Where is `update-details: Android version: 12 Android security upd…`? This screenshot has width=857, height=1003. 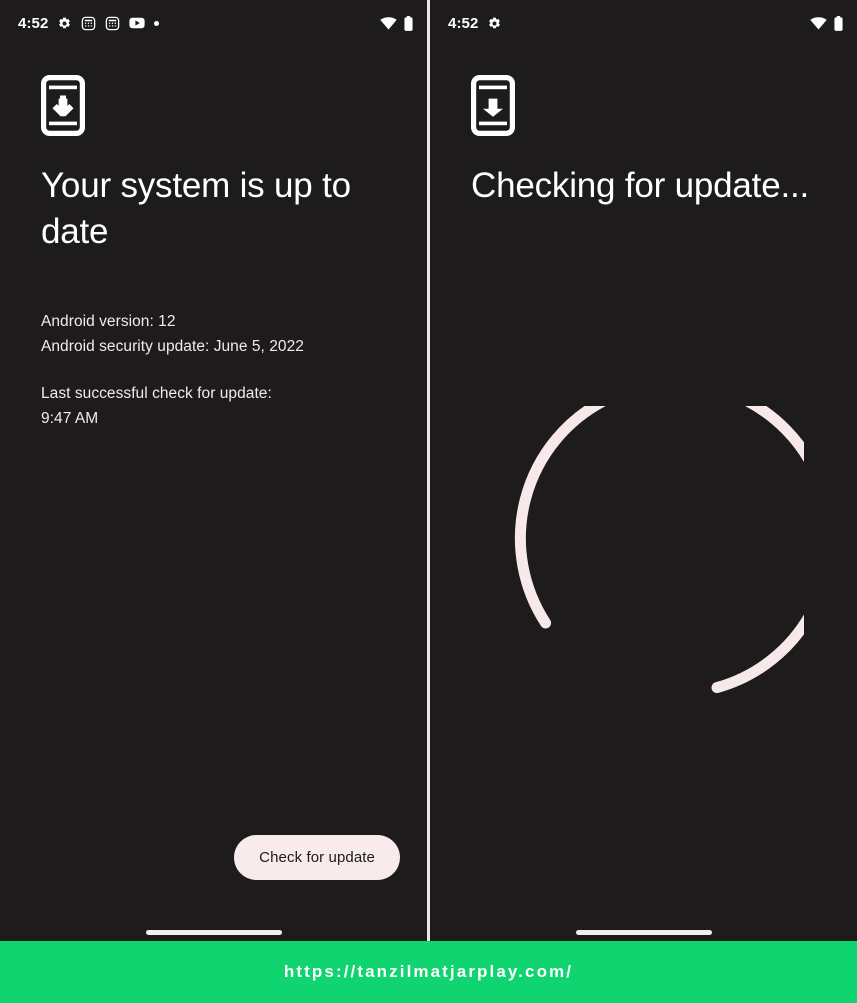 update-details: Android version: 12 Android security upd… is located at coordinates (213, 343).